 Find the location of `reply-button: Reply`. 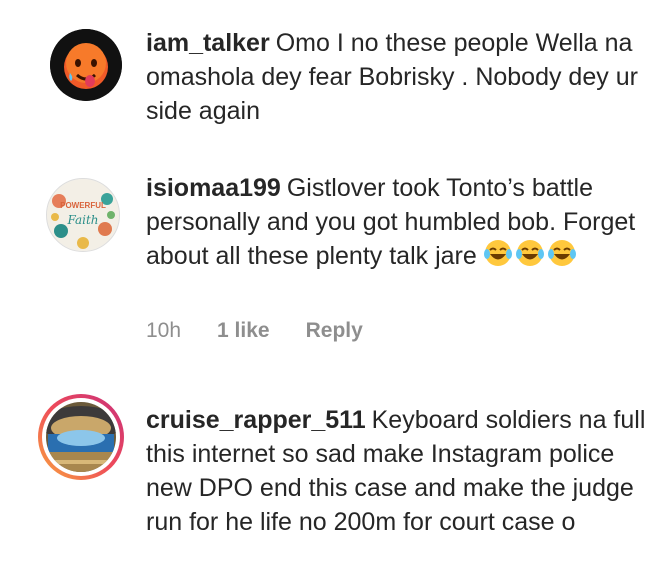

reply-button: Reply is located at coordinates (334, 331).